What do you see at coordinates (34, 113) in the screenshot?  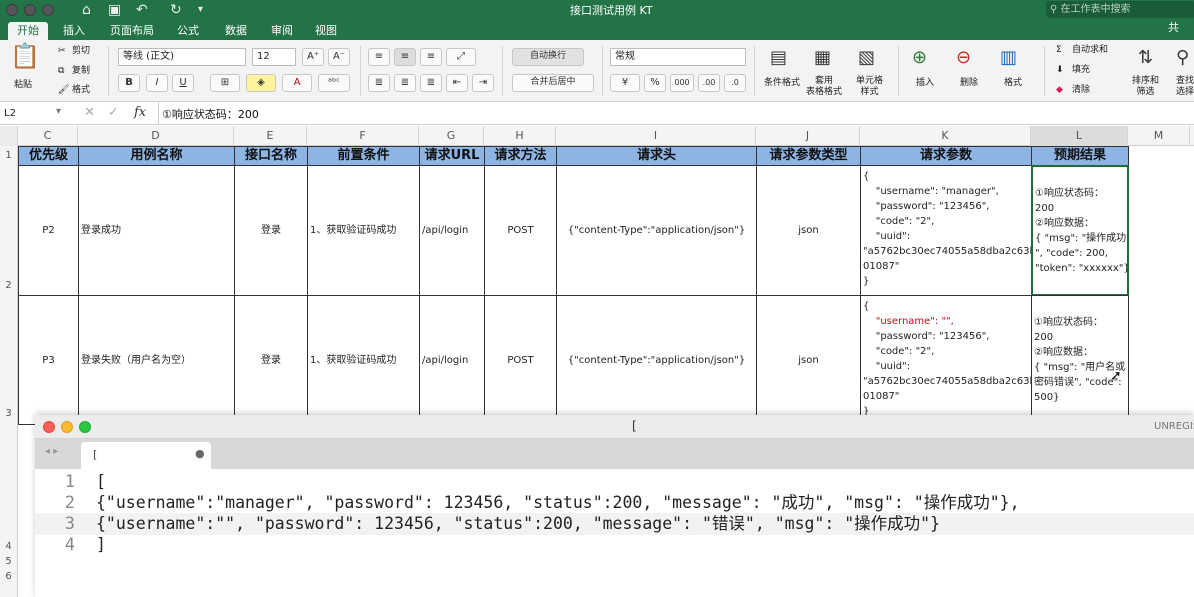 I see `name-box: L2` at bounding box center [34, 113].